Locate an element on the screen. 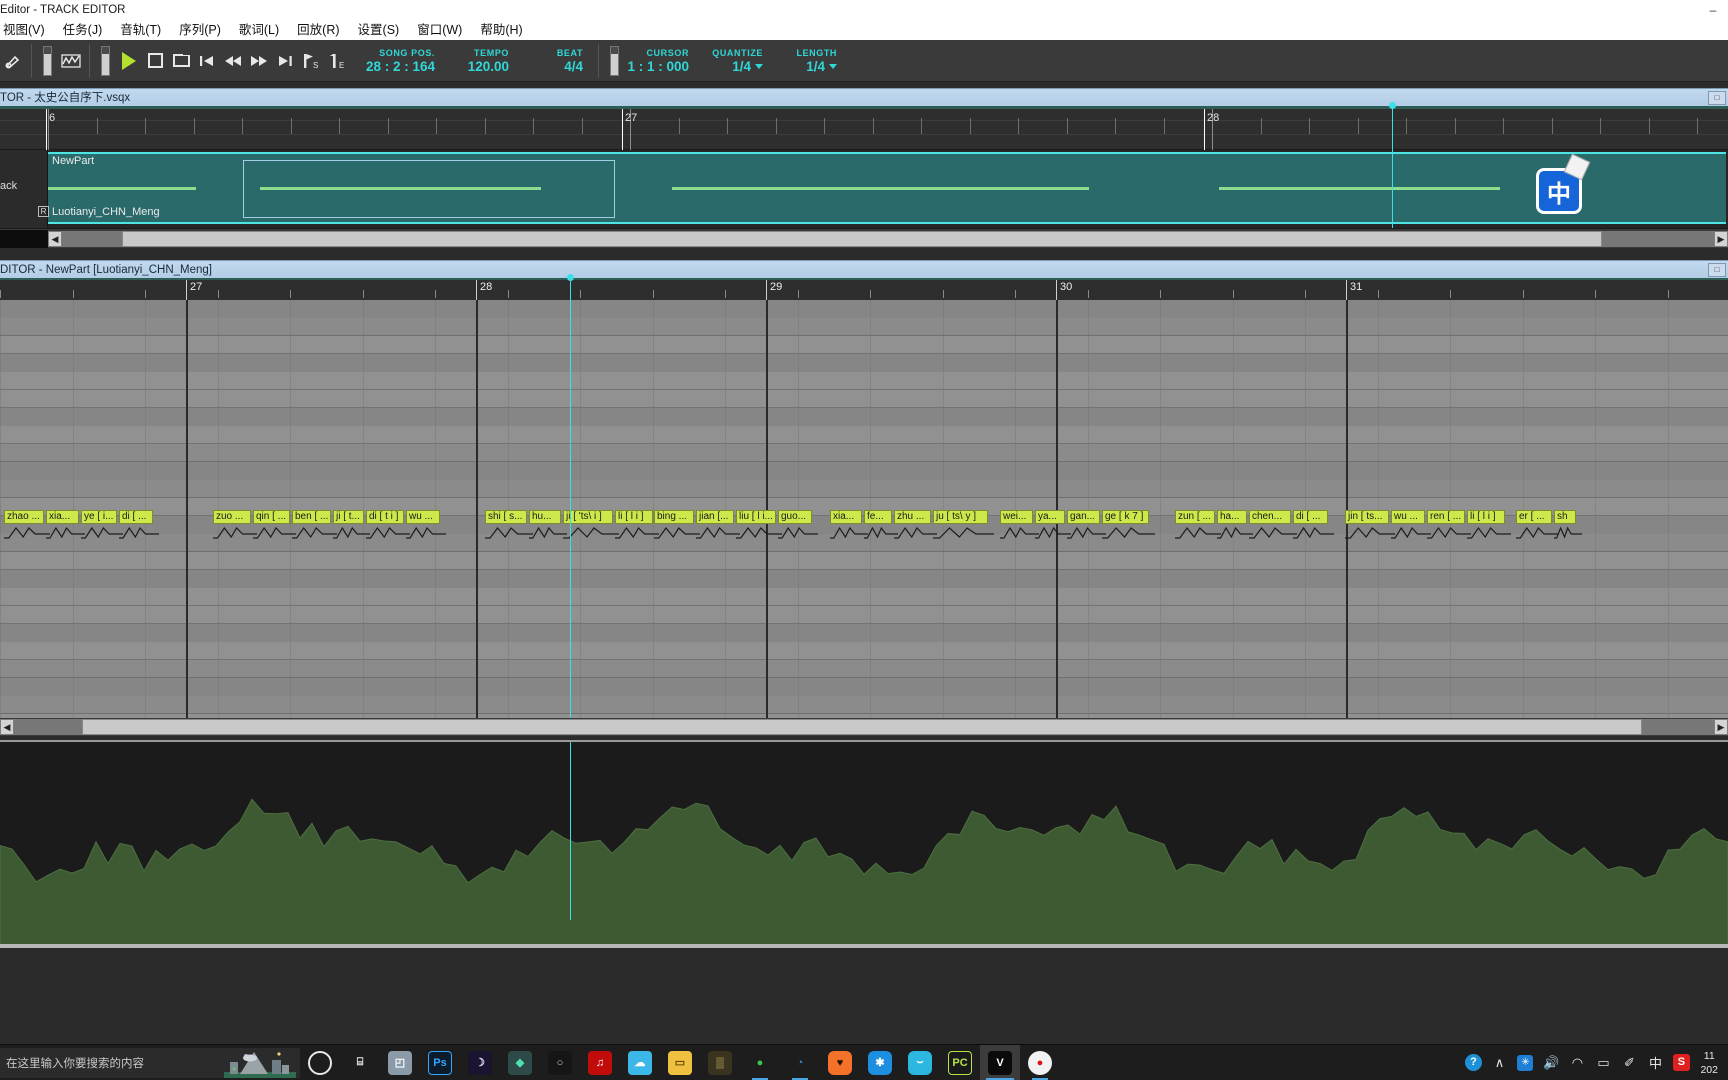 The height and width of the screenshot is (1080, 1728). piano-scroll-left-arrow: ◀ is located at coordinates (7, 727).